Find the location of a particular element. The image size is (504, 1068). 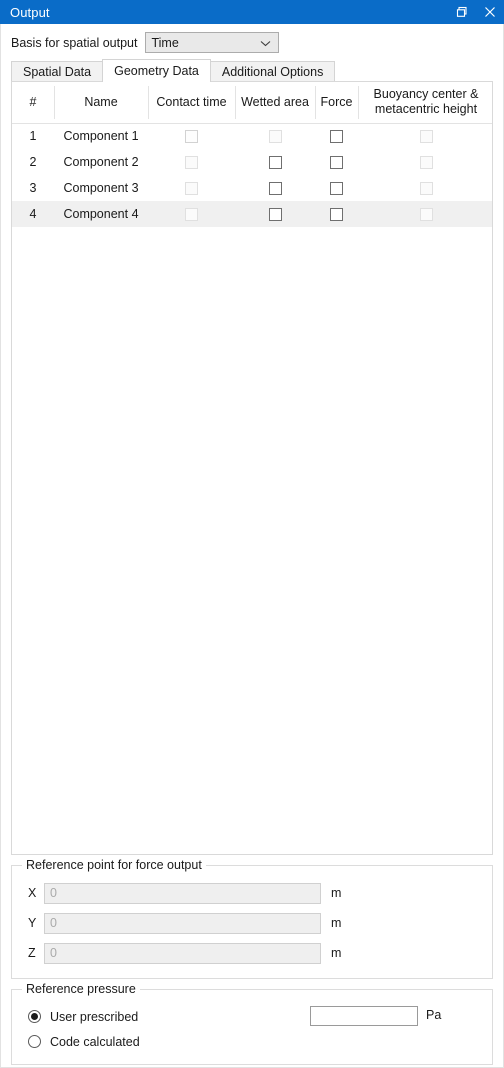

reference-point-z-label: Z is located at coordinates (32, 953).